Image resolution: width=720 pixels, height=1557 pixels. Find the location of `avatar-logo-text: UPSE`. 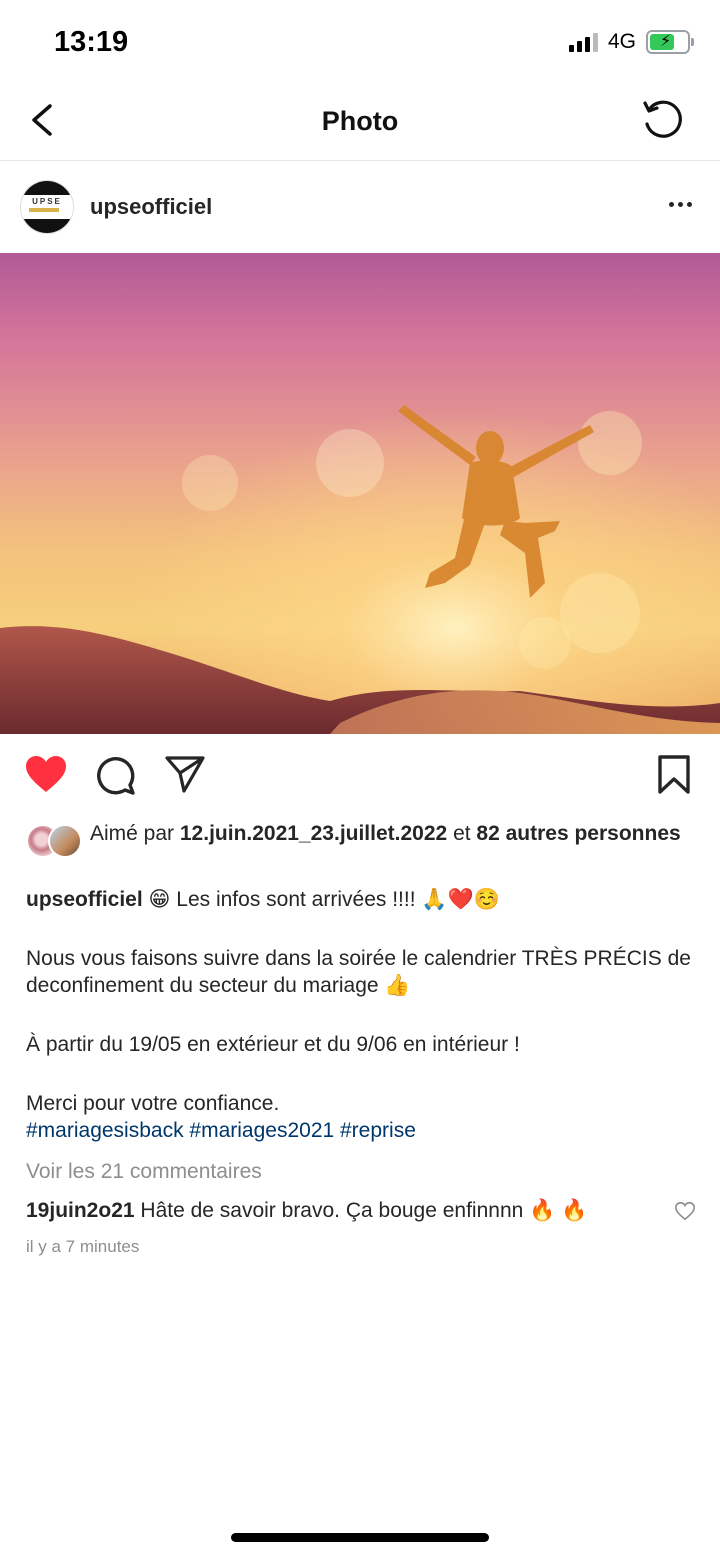

avatar-logo-text: UPSE is located at coordinates (47, 201).